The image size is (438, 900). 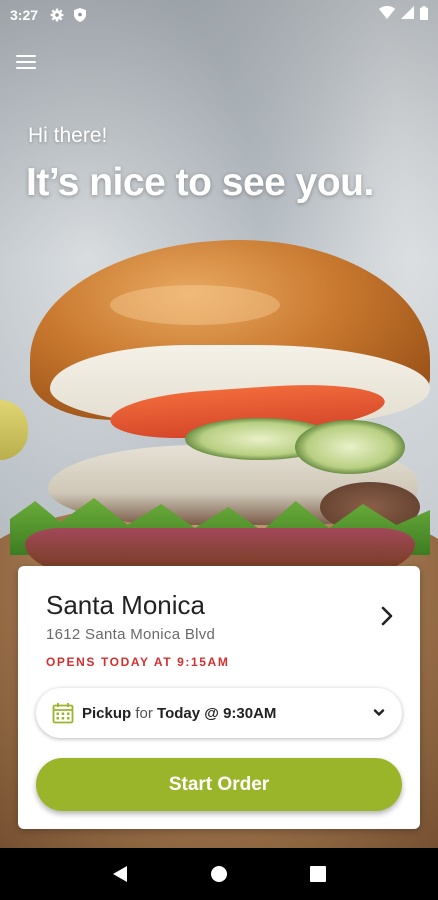 What do you see at coordinates (63, 713) in the screenshot?
I see `calendar-icon` at bounding box center [63, 713].